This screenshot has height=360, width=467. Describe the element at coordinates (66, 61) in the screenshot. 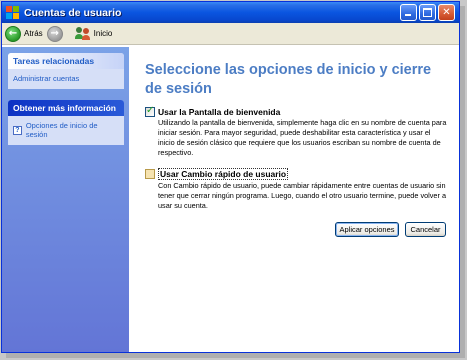

I see `related-tasks-title: Tareas relacionadas` at that location.